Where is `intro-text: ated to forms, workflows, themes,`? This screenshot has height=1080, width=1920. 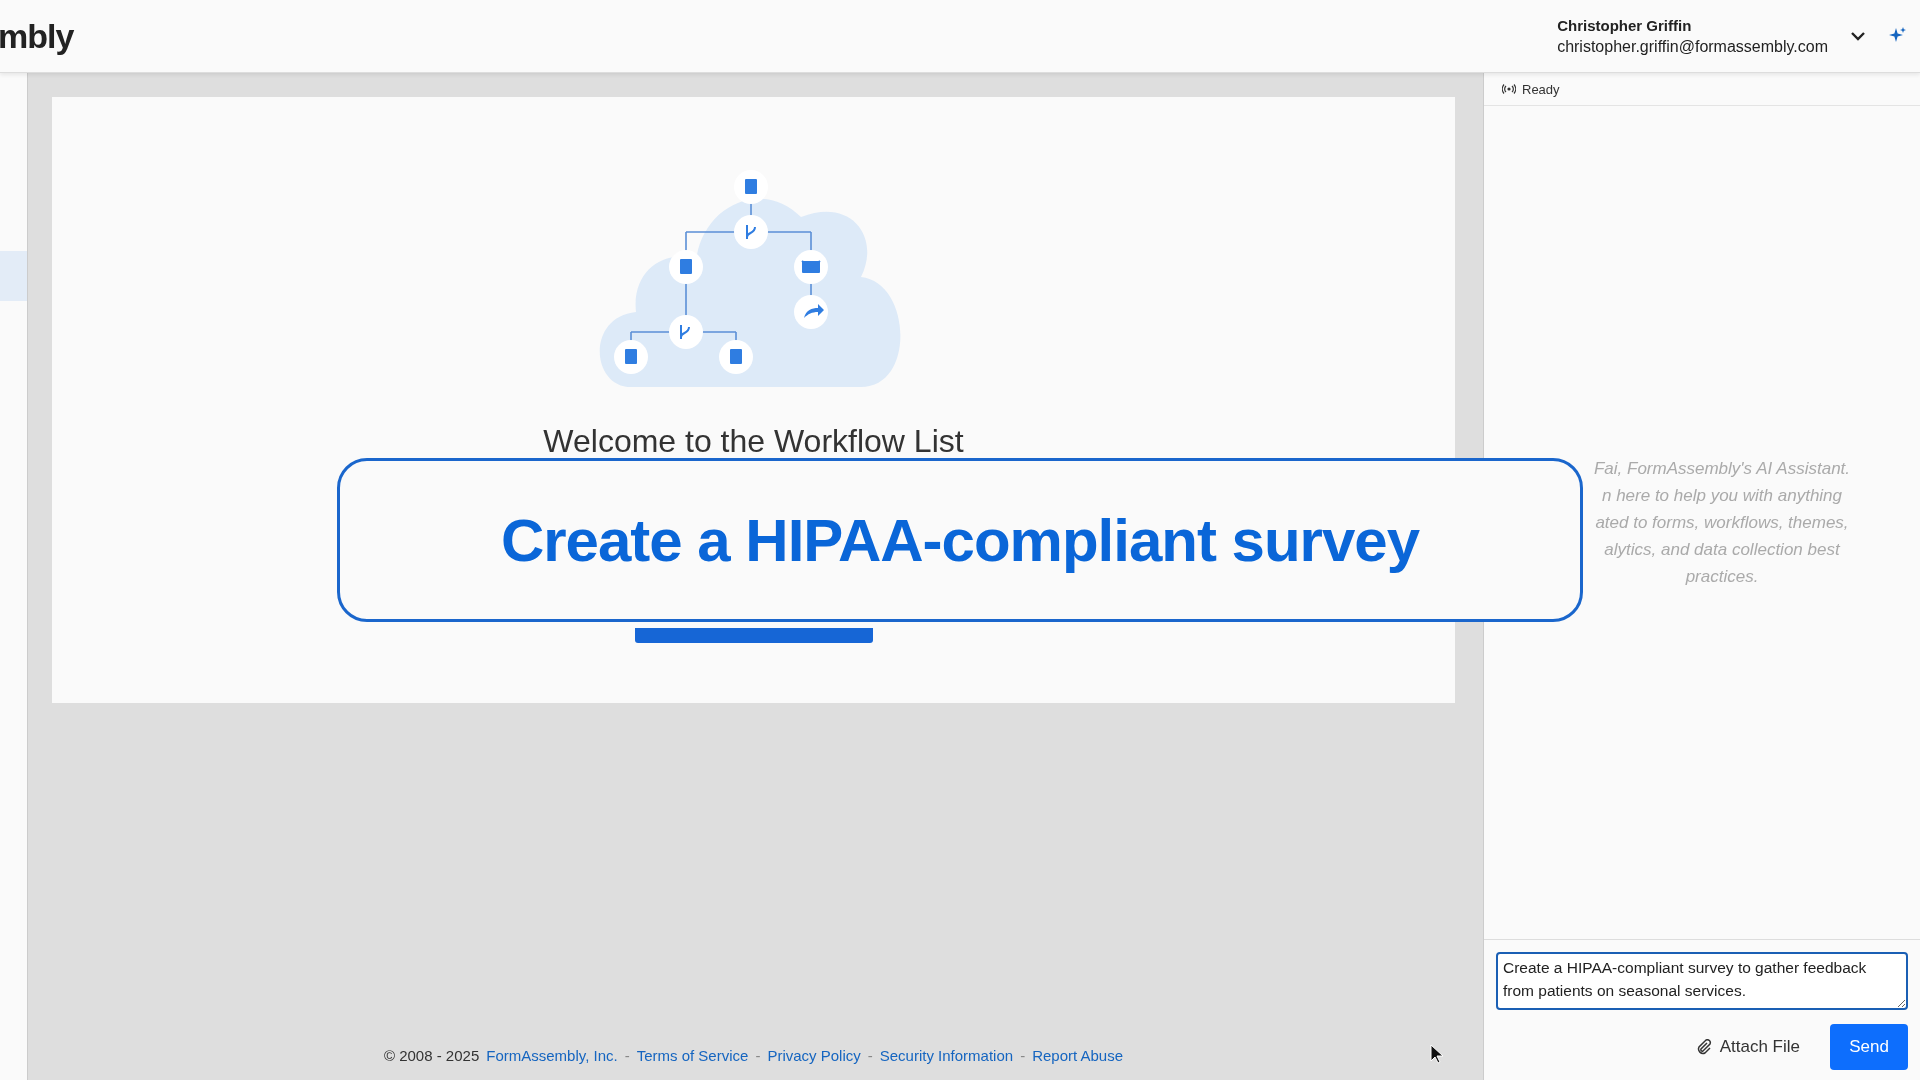
intro-text: ated to forms, workflows, themes, is located at coordinates (1722, 522).